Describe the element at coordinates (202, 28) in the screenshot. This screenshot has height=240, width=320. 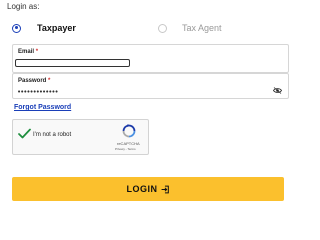
I see `tax-agent-label: Tax Agent` at that location.